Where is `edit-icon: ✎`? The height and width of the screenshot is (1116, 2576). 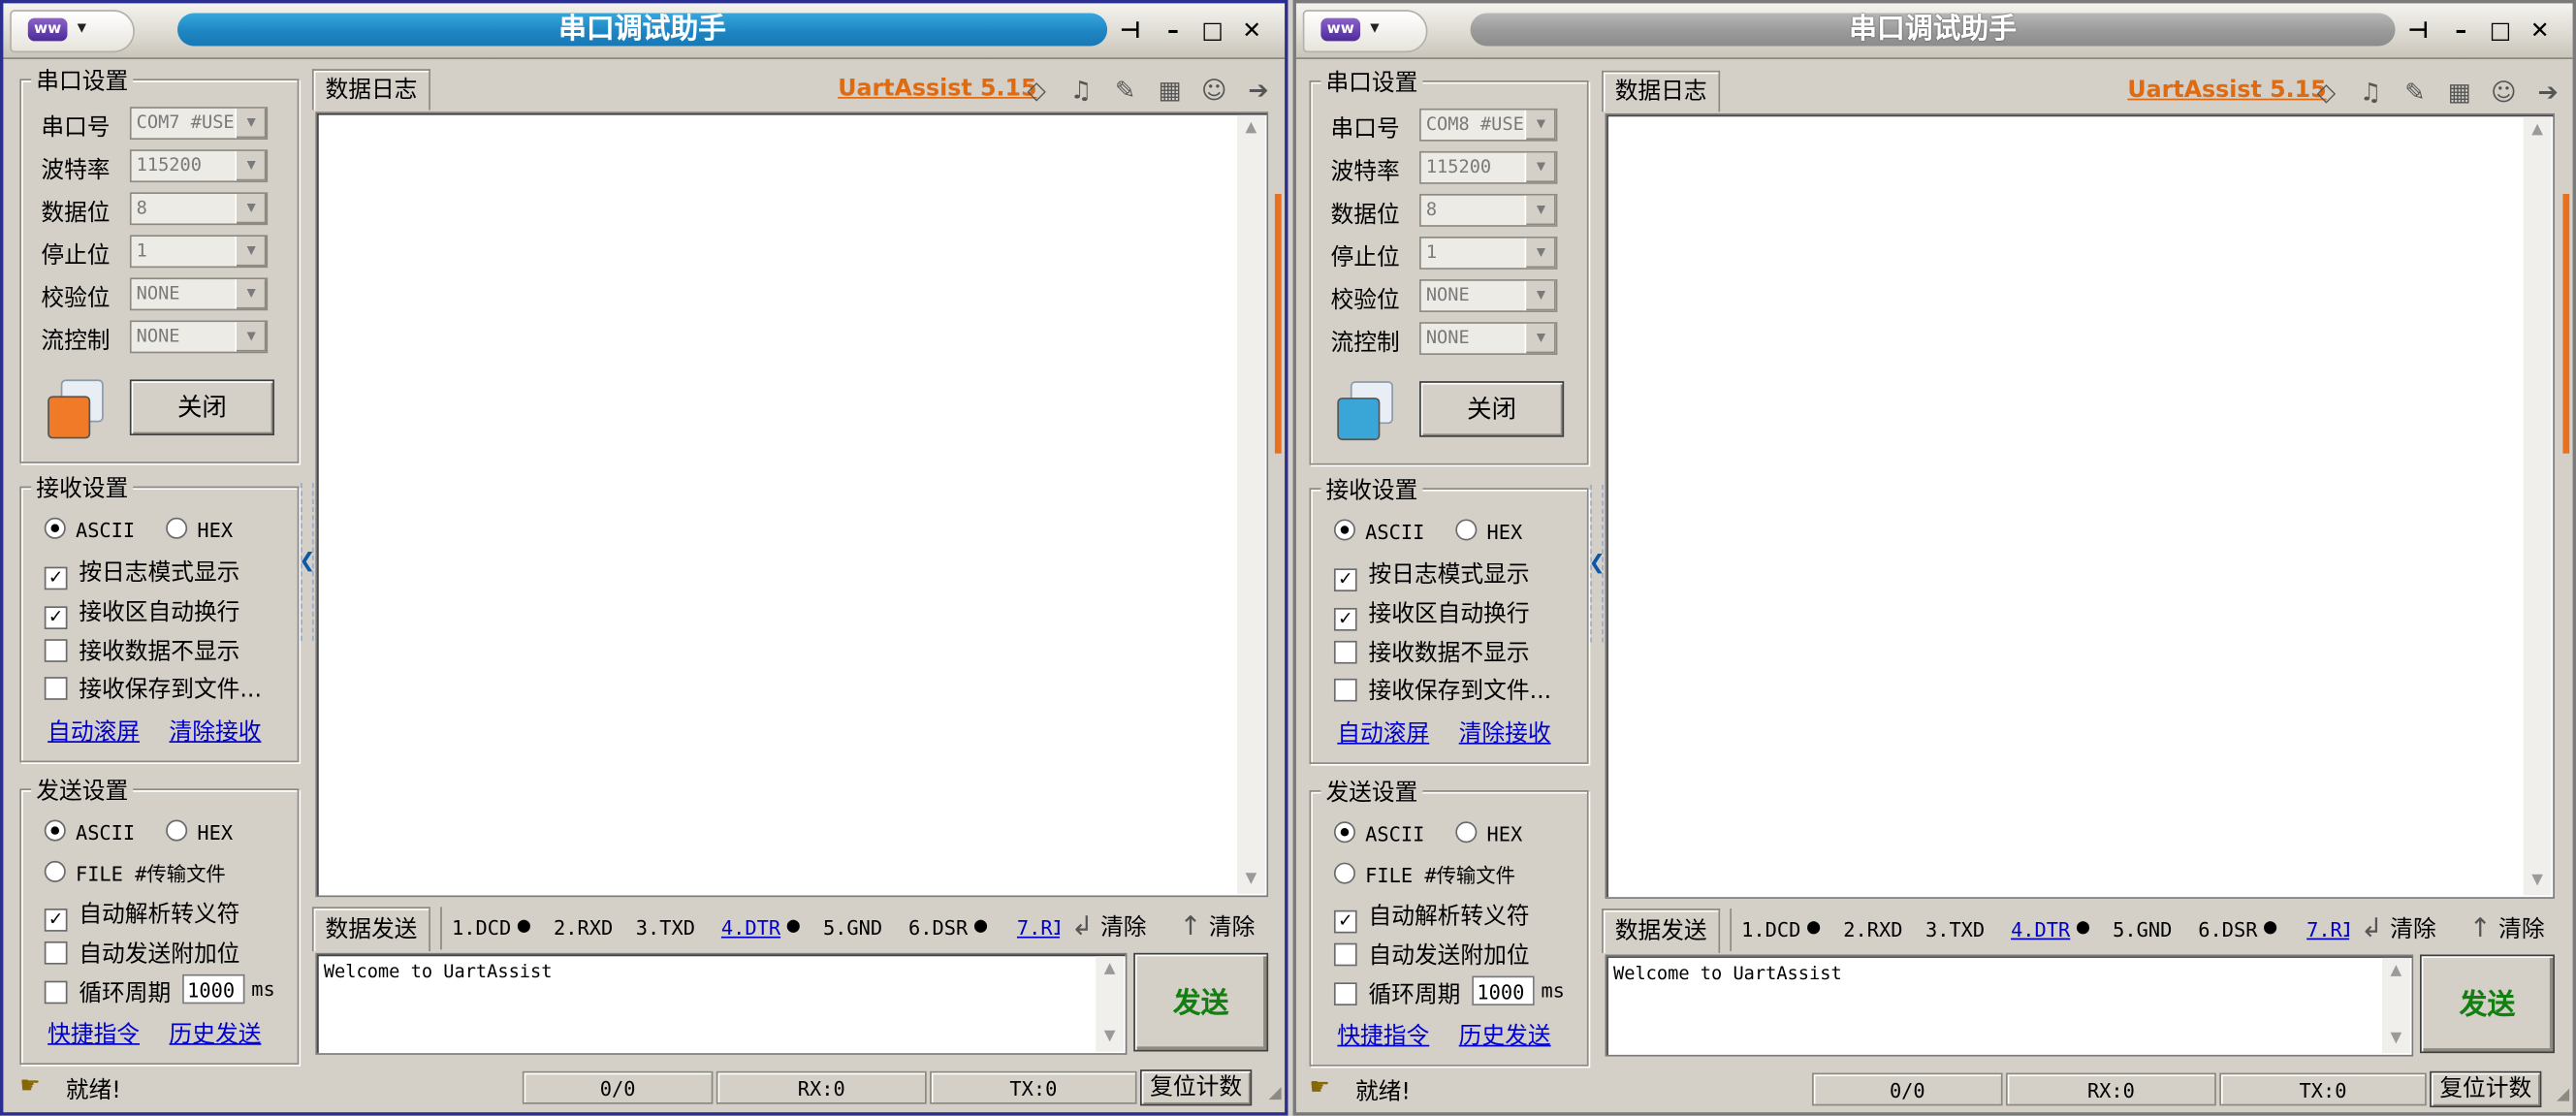
edit-icon: ✎ is located at coordinates (1125, 91).